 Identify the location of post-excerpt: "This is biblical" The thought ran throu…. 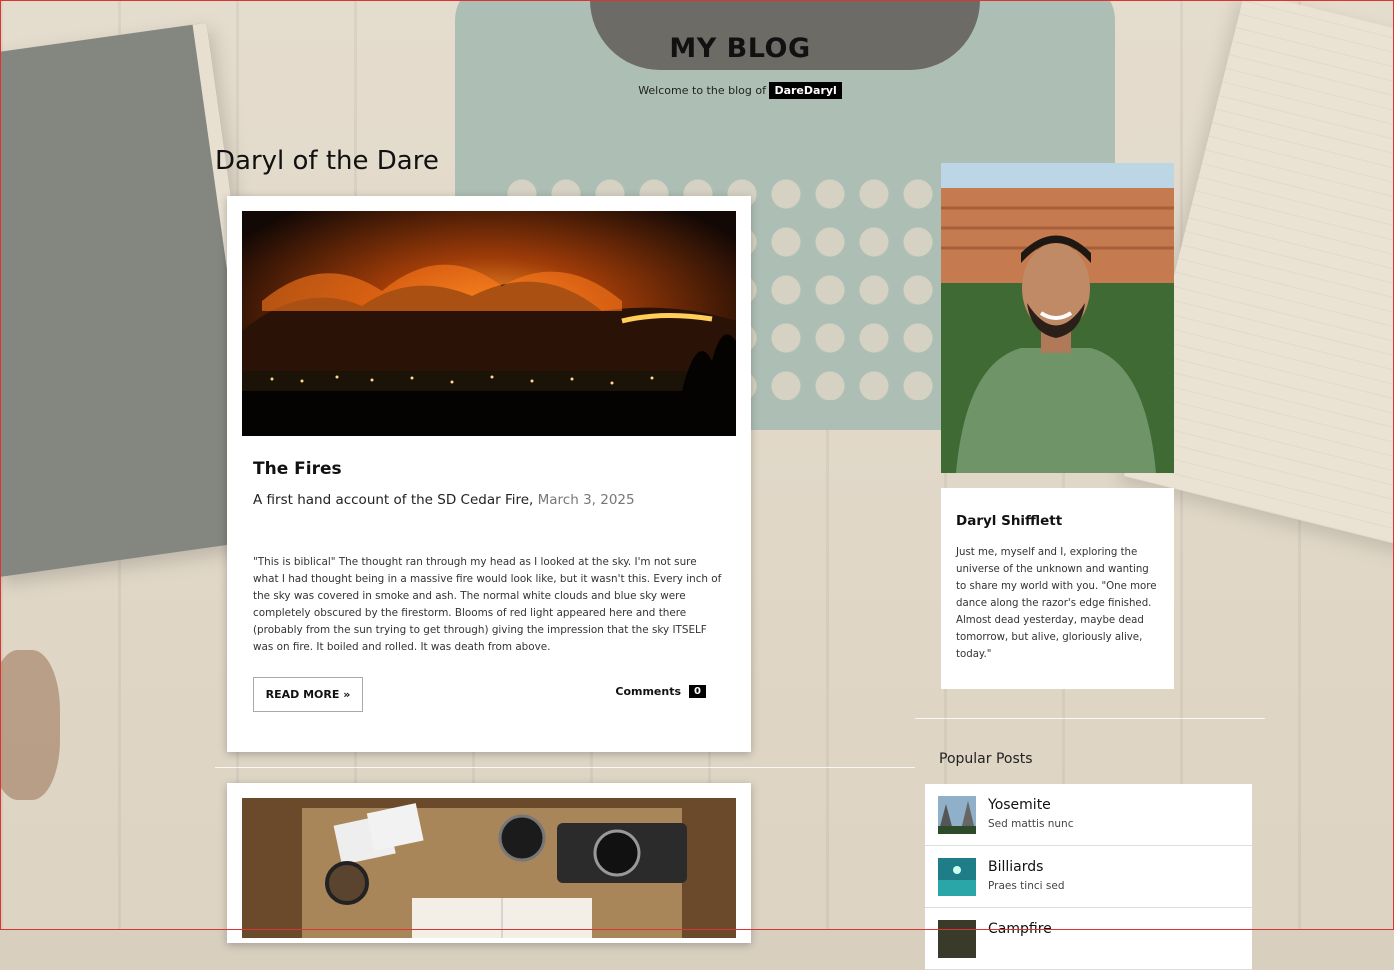
(487, 604).